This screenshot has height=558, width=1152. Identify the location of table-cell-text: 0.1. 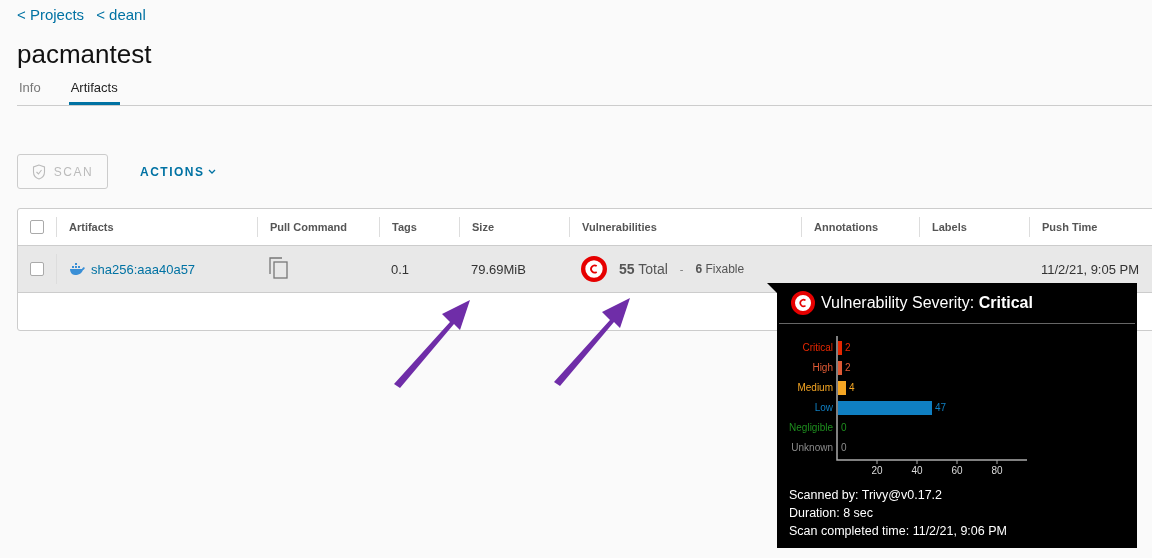
(400, 269).